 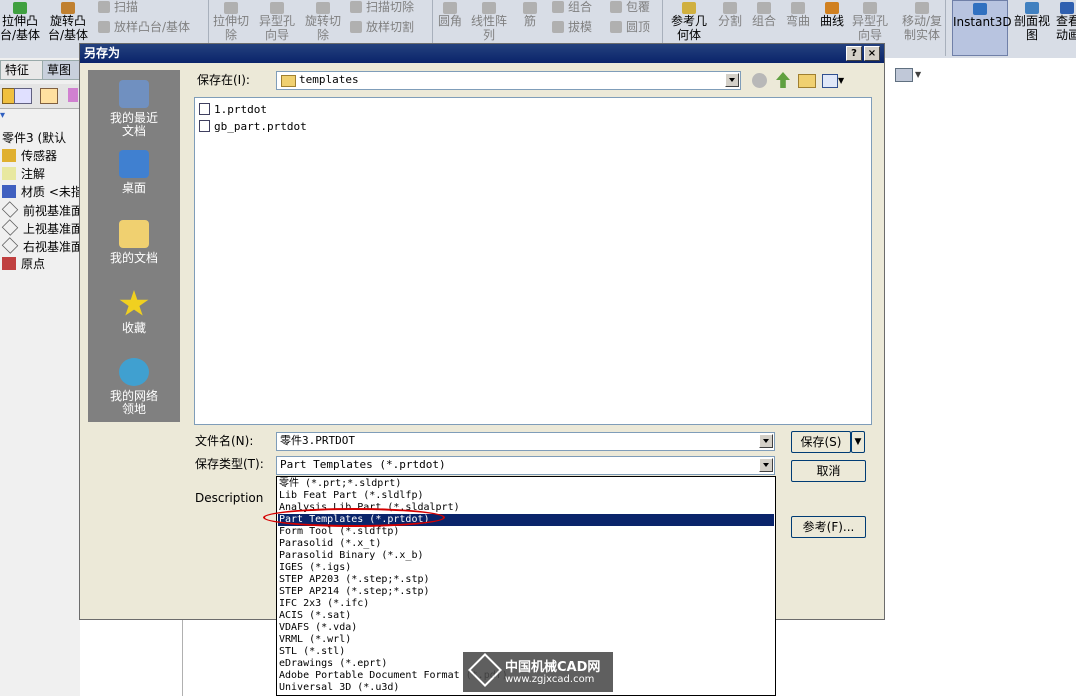 What do you see at coordinates (526, 592) in the screenshot?
I see `filetype-option: STEP AP214 (*.step;*.stp)` at bounding box center [526, 592].